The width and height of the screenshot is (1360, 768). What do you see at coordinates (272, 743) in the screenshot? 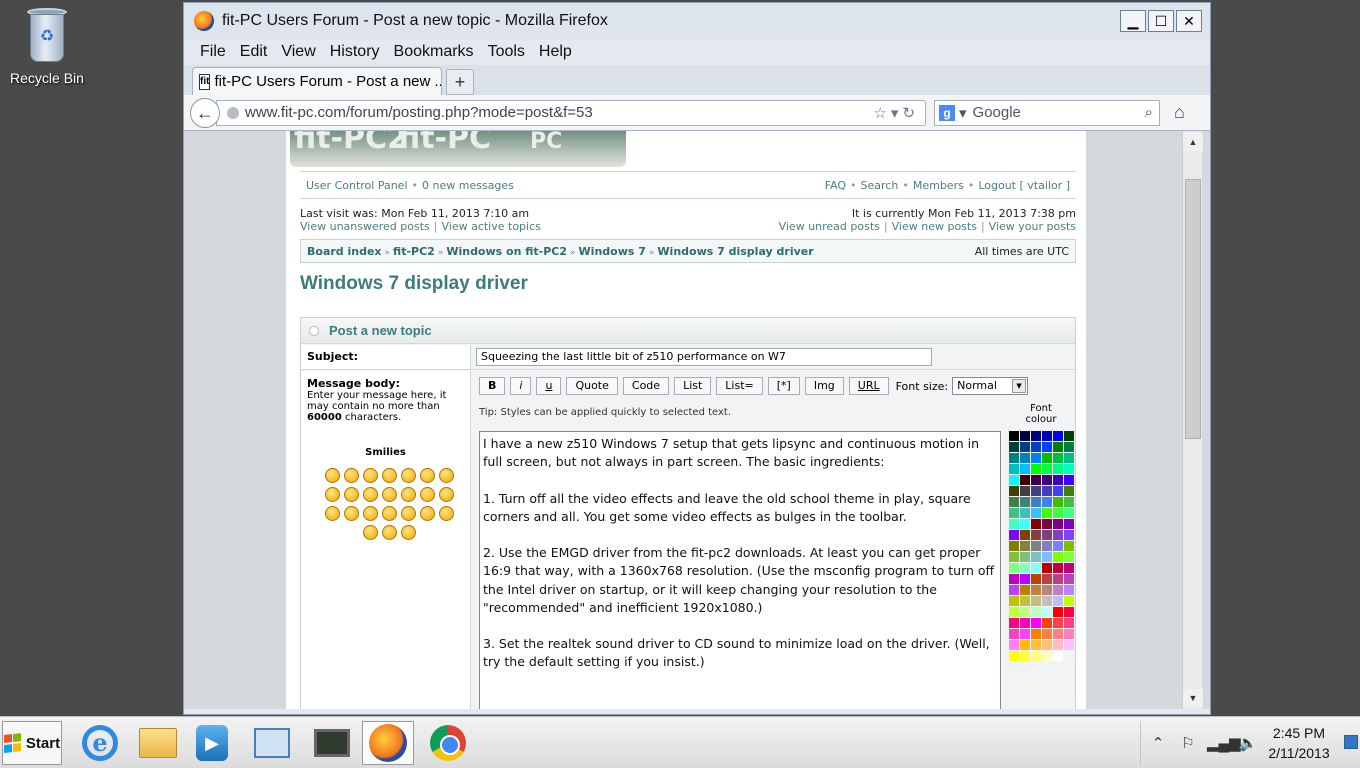
I see `taskbar-control-panel` at bounding box center [272, 743].